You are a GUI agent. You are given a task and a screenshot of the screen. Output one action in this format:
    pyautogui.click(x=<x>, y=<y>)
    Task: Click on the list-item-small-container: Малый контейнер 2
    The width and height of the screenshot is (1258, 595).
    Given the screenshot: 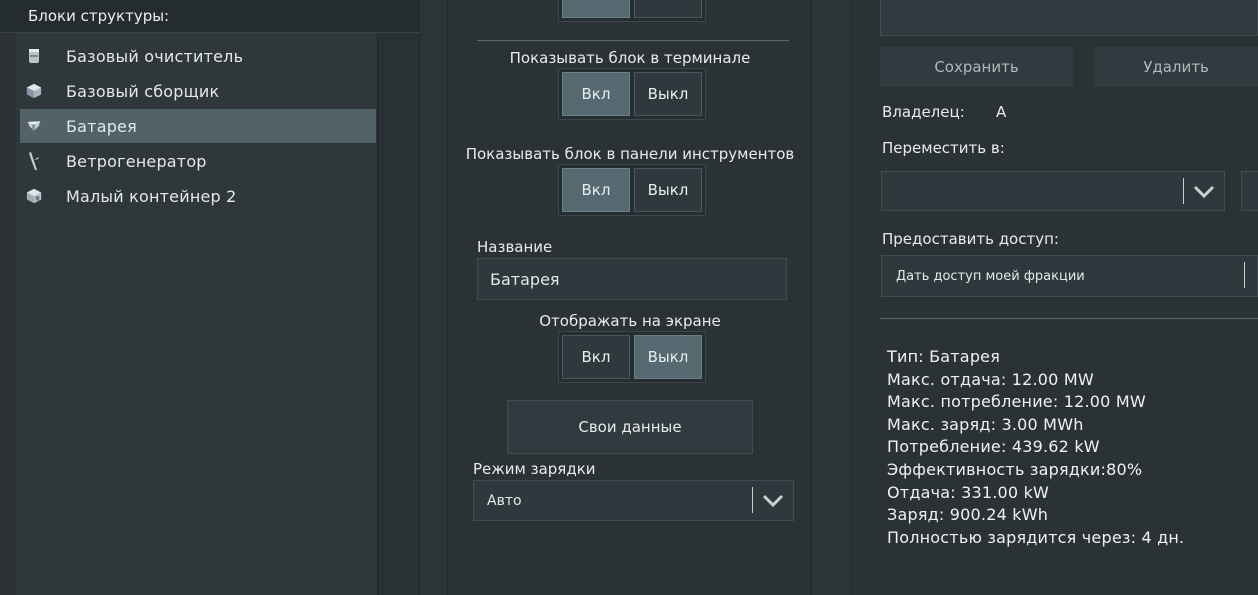 What is the action you would take?
    pyautogui.click(x=198, y=196)
    